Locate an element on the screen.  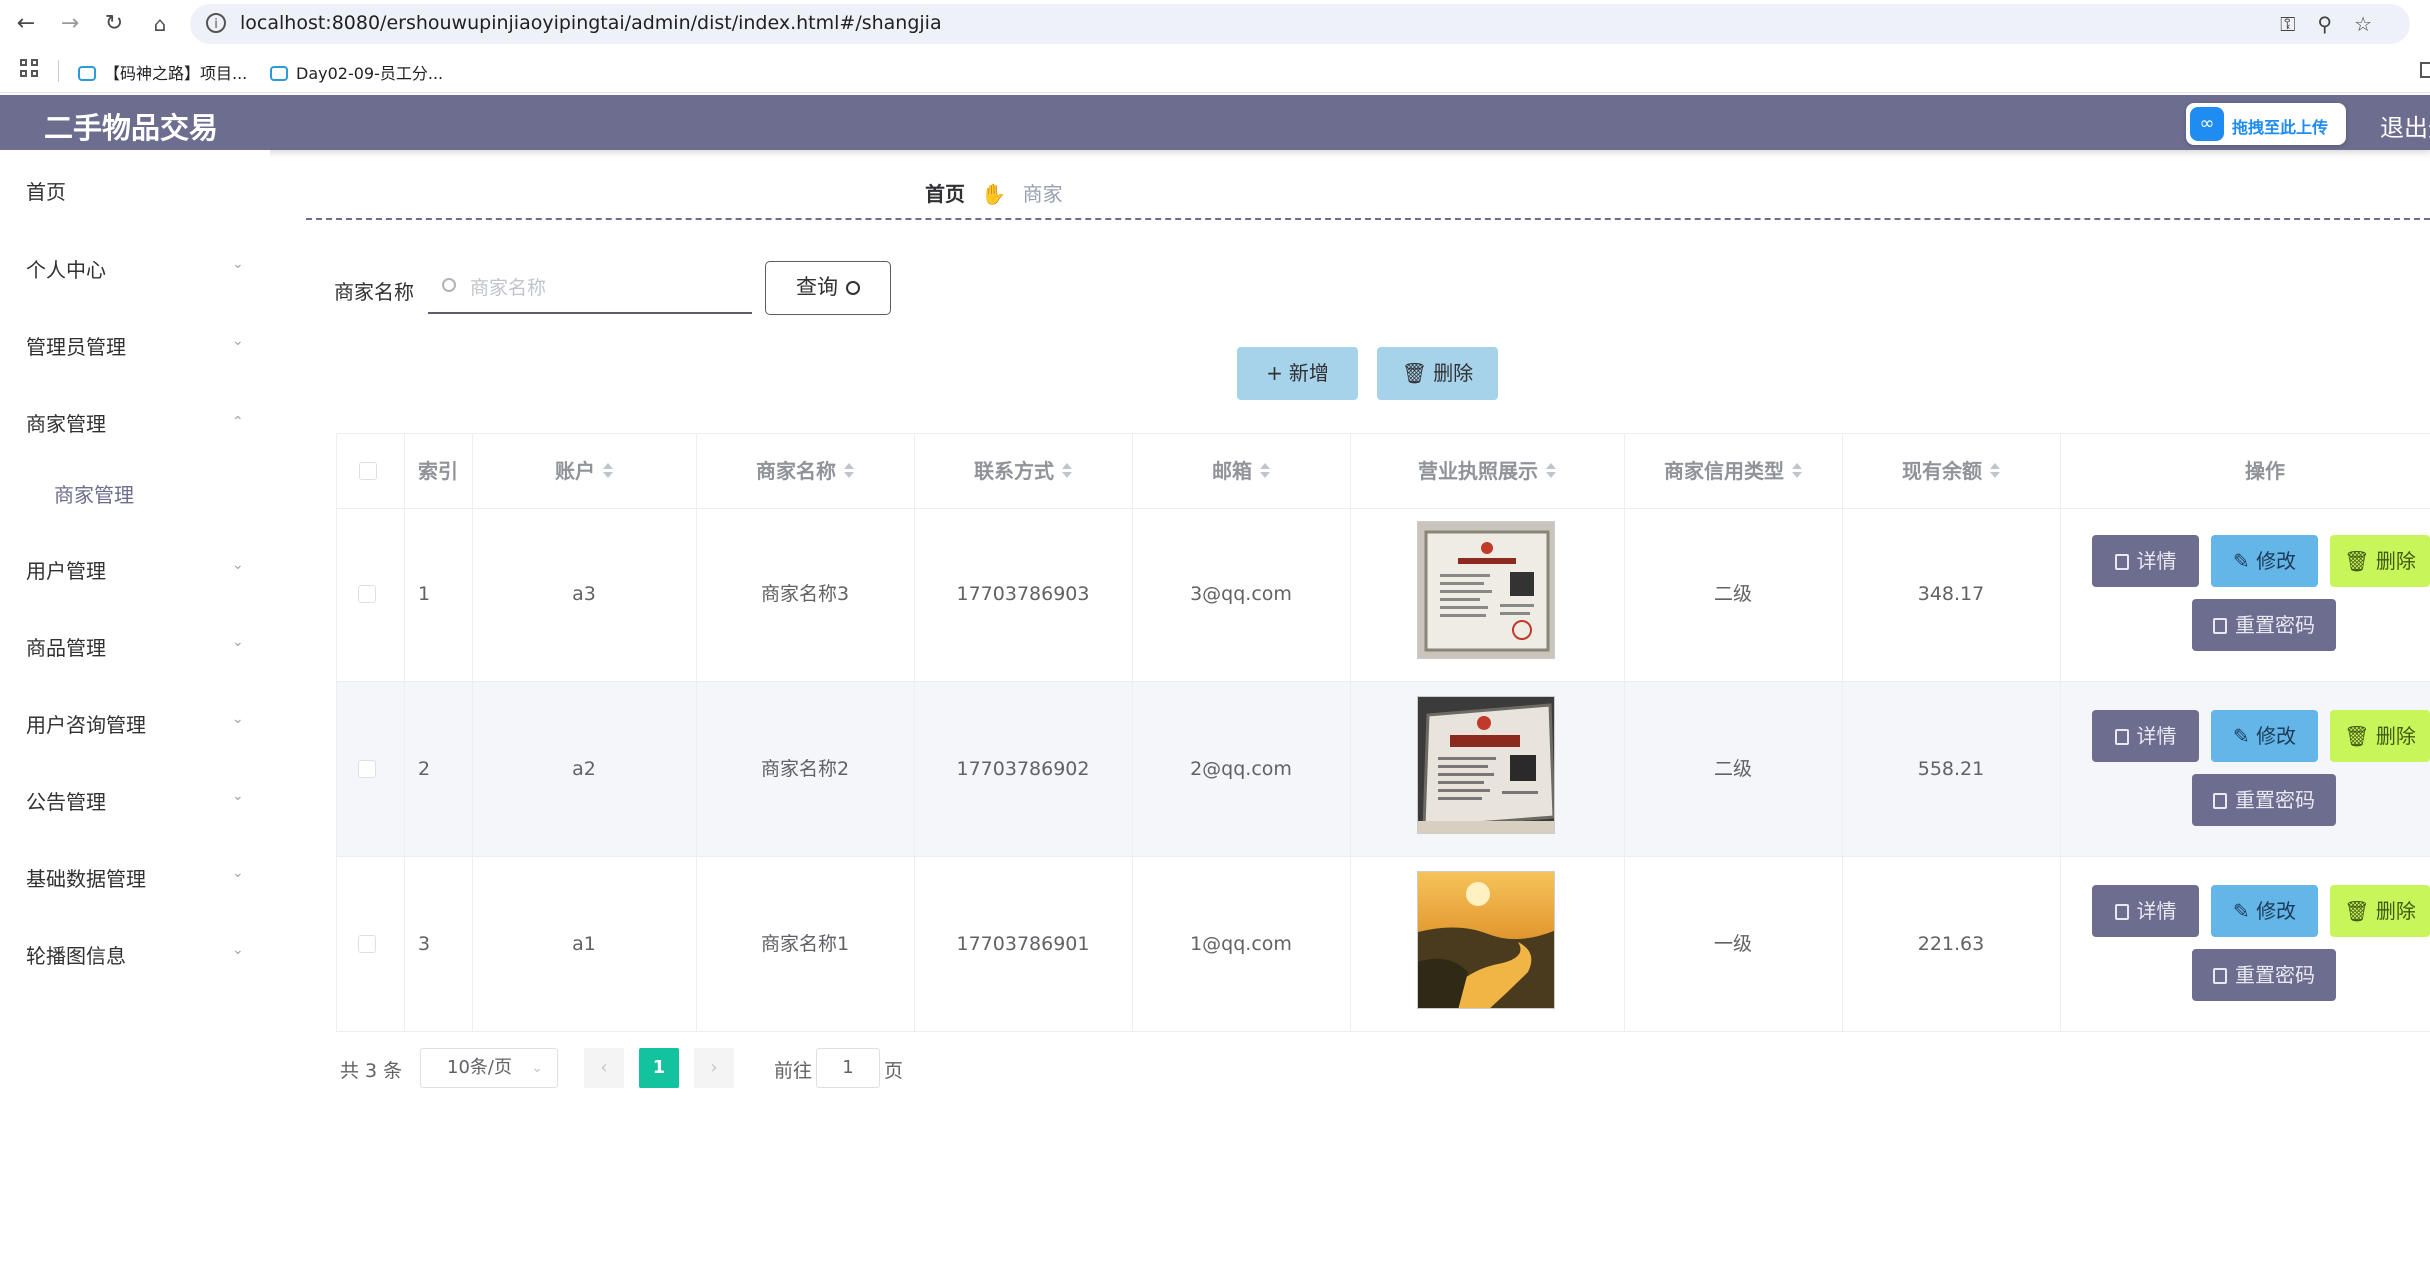
column-header-actions: 操作 is located at coordinates (2265, 471).